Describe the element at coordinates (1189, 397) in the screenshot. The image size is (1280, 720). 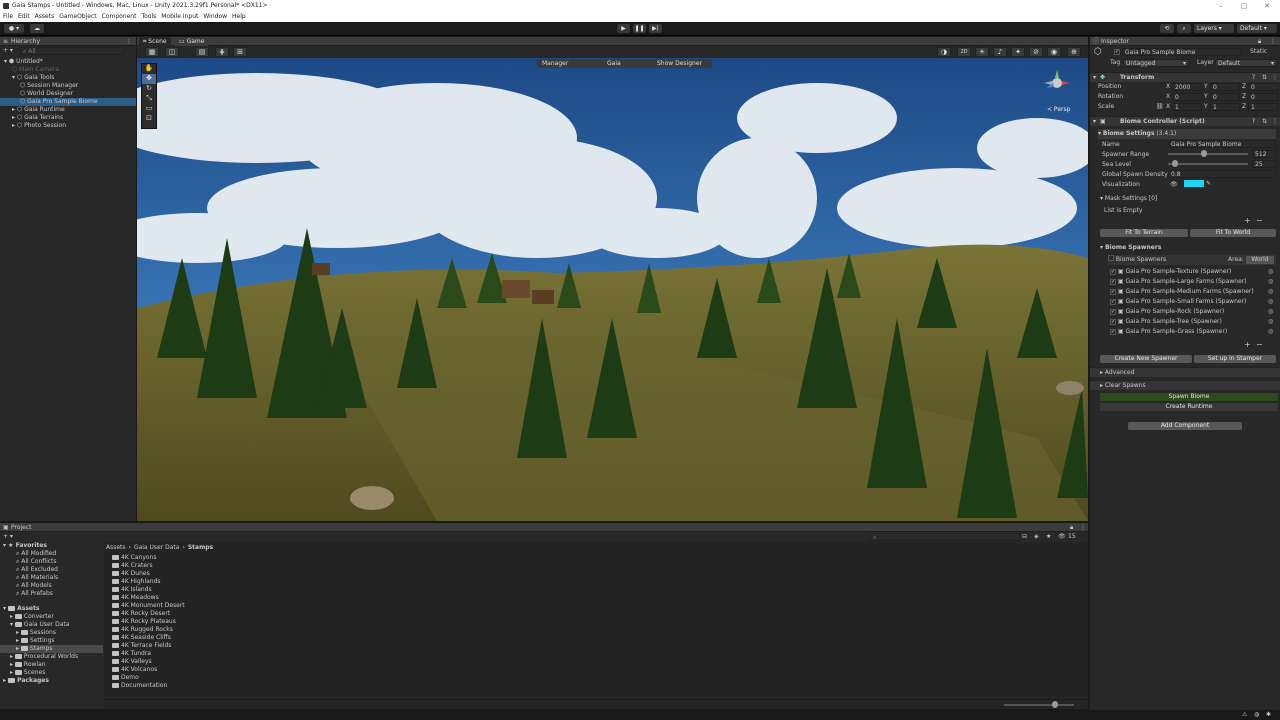
I see `spawn-biome-button: Spawn Biome` at that location.